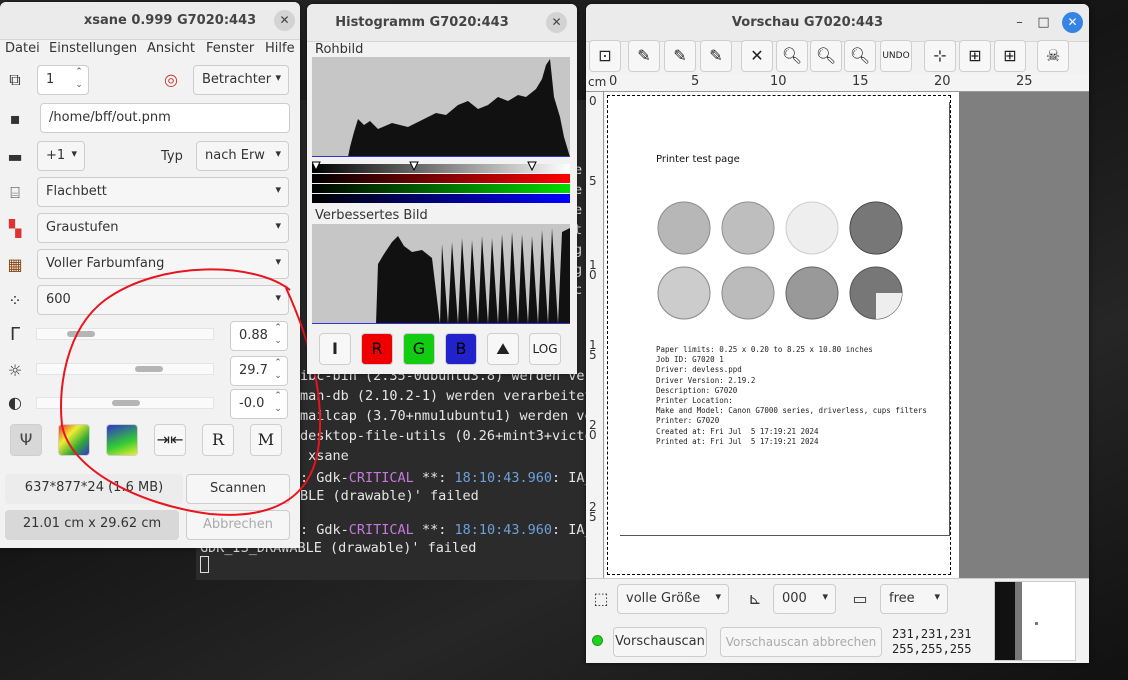 The width and height of the screenshot is (1128, 680). What do you see at coordinates (93, 48) in the screenshot?
I see `menu-einstellungen: Einstellungen` at bounding box center [93, 48].